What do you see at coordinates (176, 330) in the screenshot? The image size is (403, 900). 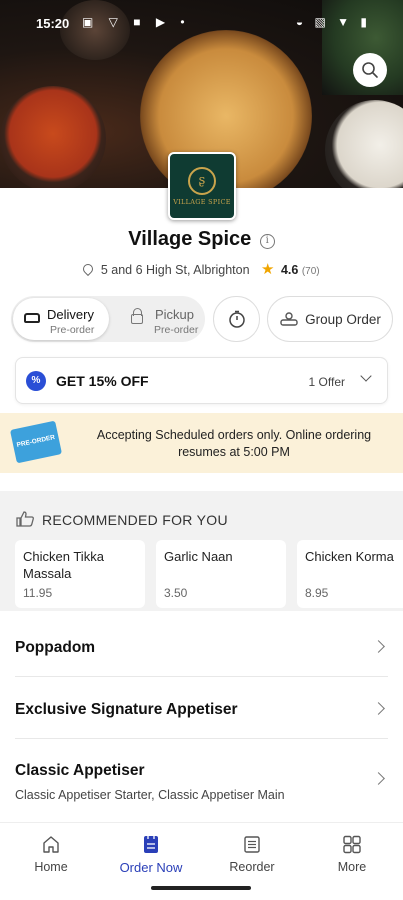 I see `pickup-sublabel: Pre-order` at bounding box center [176, 330].